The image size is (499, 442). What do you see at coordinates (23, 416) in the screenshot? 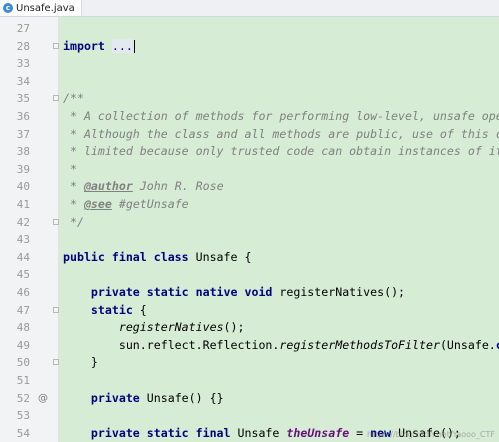
I see `gutter-line: 53` at bounding box center [23, 416].